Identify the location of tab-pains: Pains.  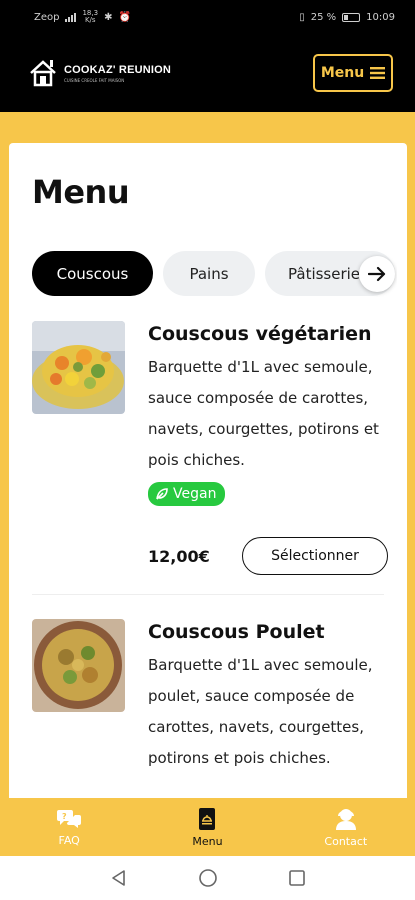
(209, 273).